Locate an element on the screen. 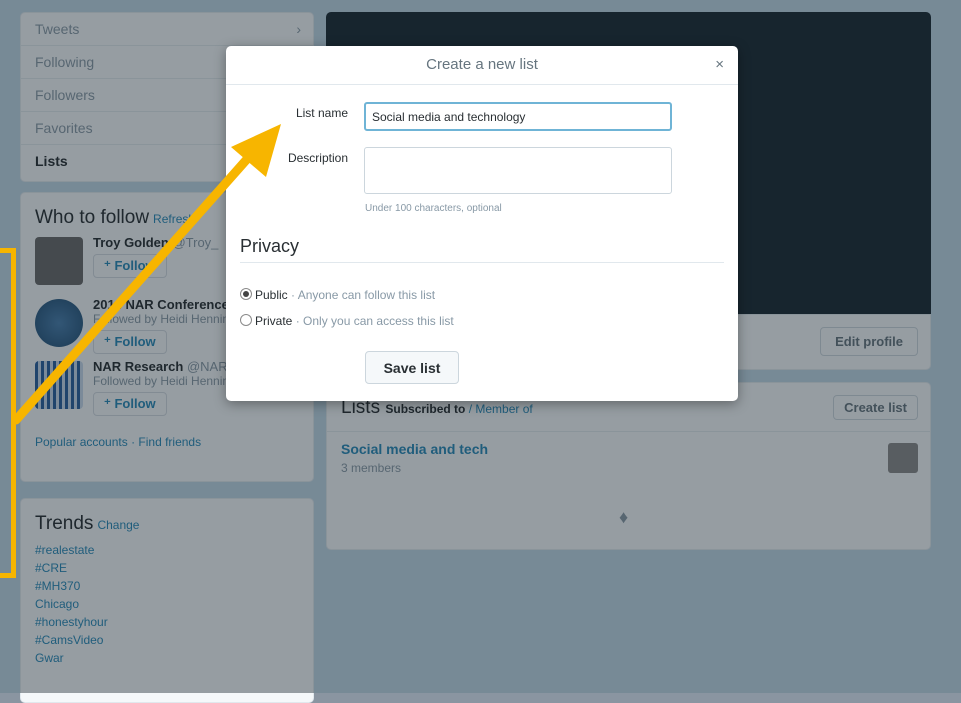  private-radio is located at coordinates (246, 320).